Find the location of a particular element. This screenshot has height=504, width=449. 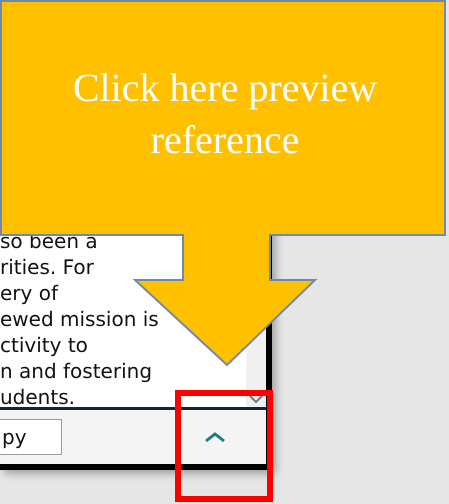

chevron-up-icon is located at coordinates (215, 437).